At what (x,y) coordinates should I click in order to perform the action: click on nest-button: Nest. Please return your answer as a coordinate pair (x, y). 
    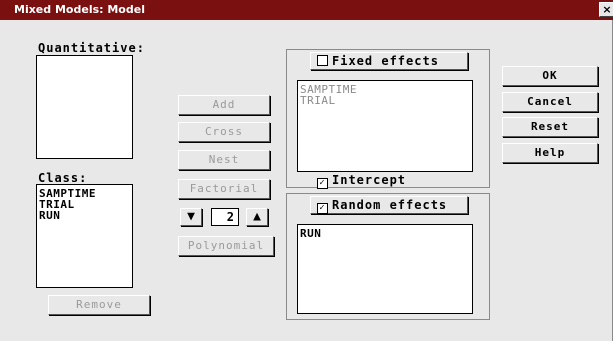
    Looking at the image, I should click on (224, 160).